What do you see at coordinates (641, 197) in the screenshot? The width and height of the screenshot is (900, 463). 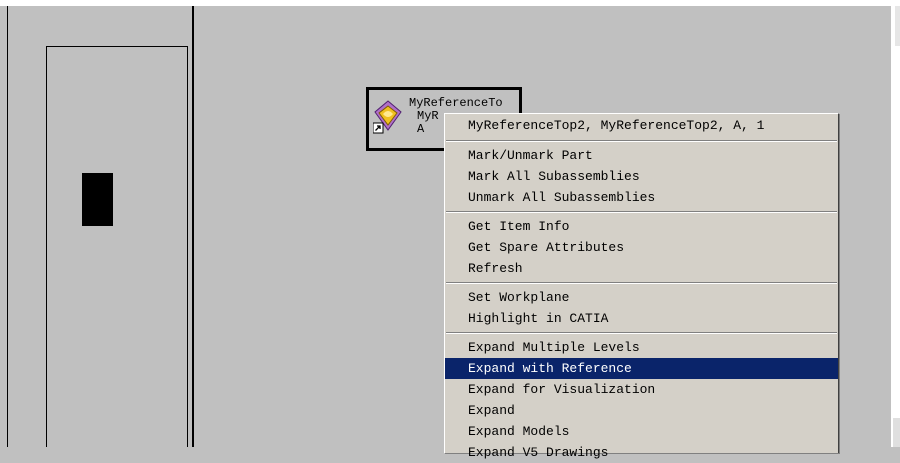 I see `menu-item-unmark-all-subassemblies: Unmark All Subassemblies` at bounding box center [641, 197].